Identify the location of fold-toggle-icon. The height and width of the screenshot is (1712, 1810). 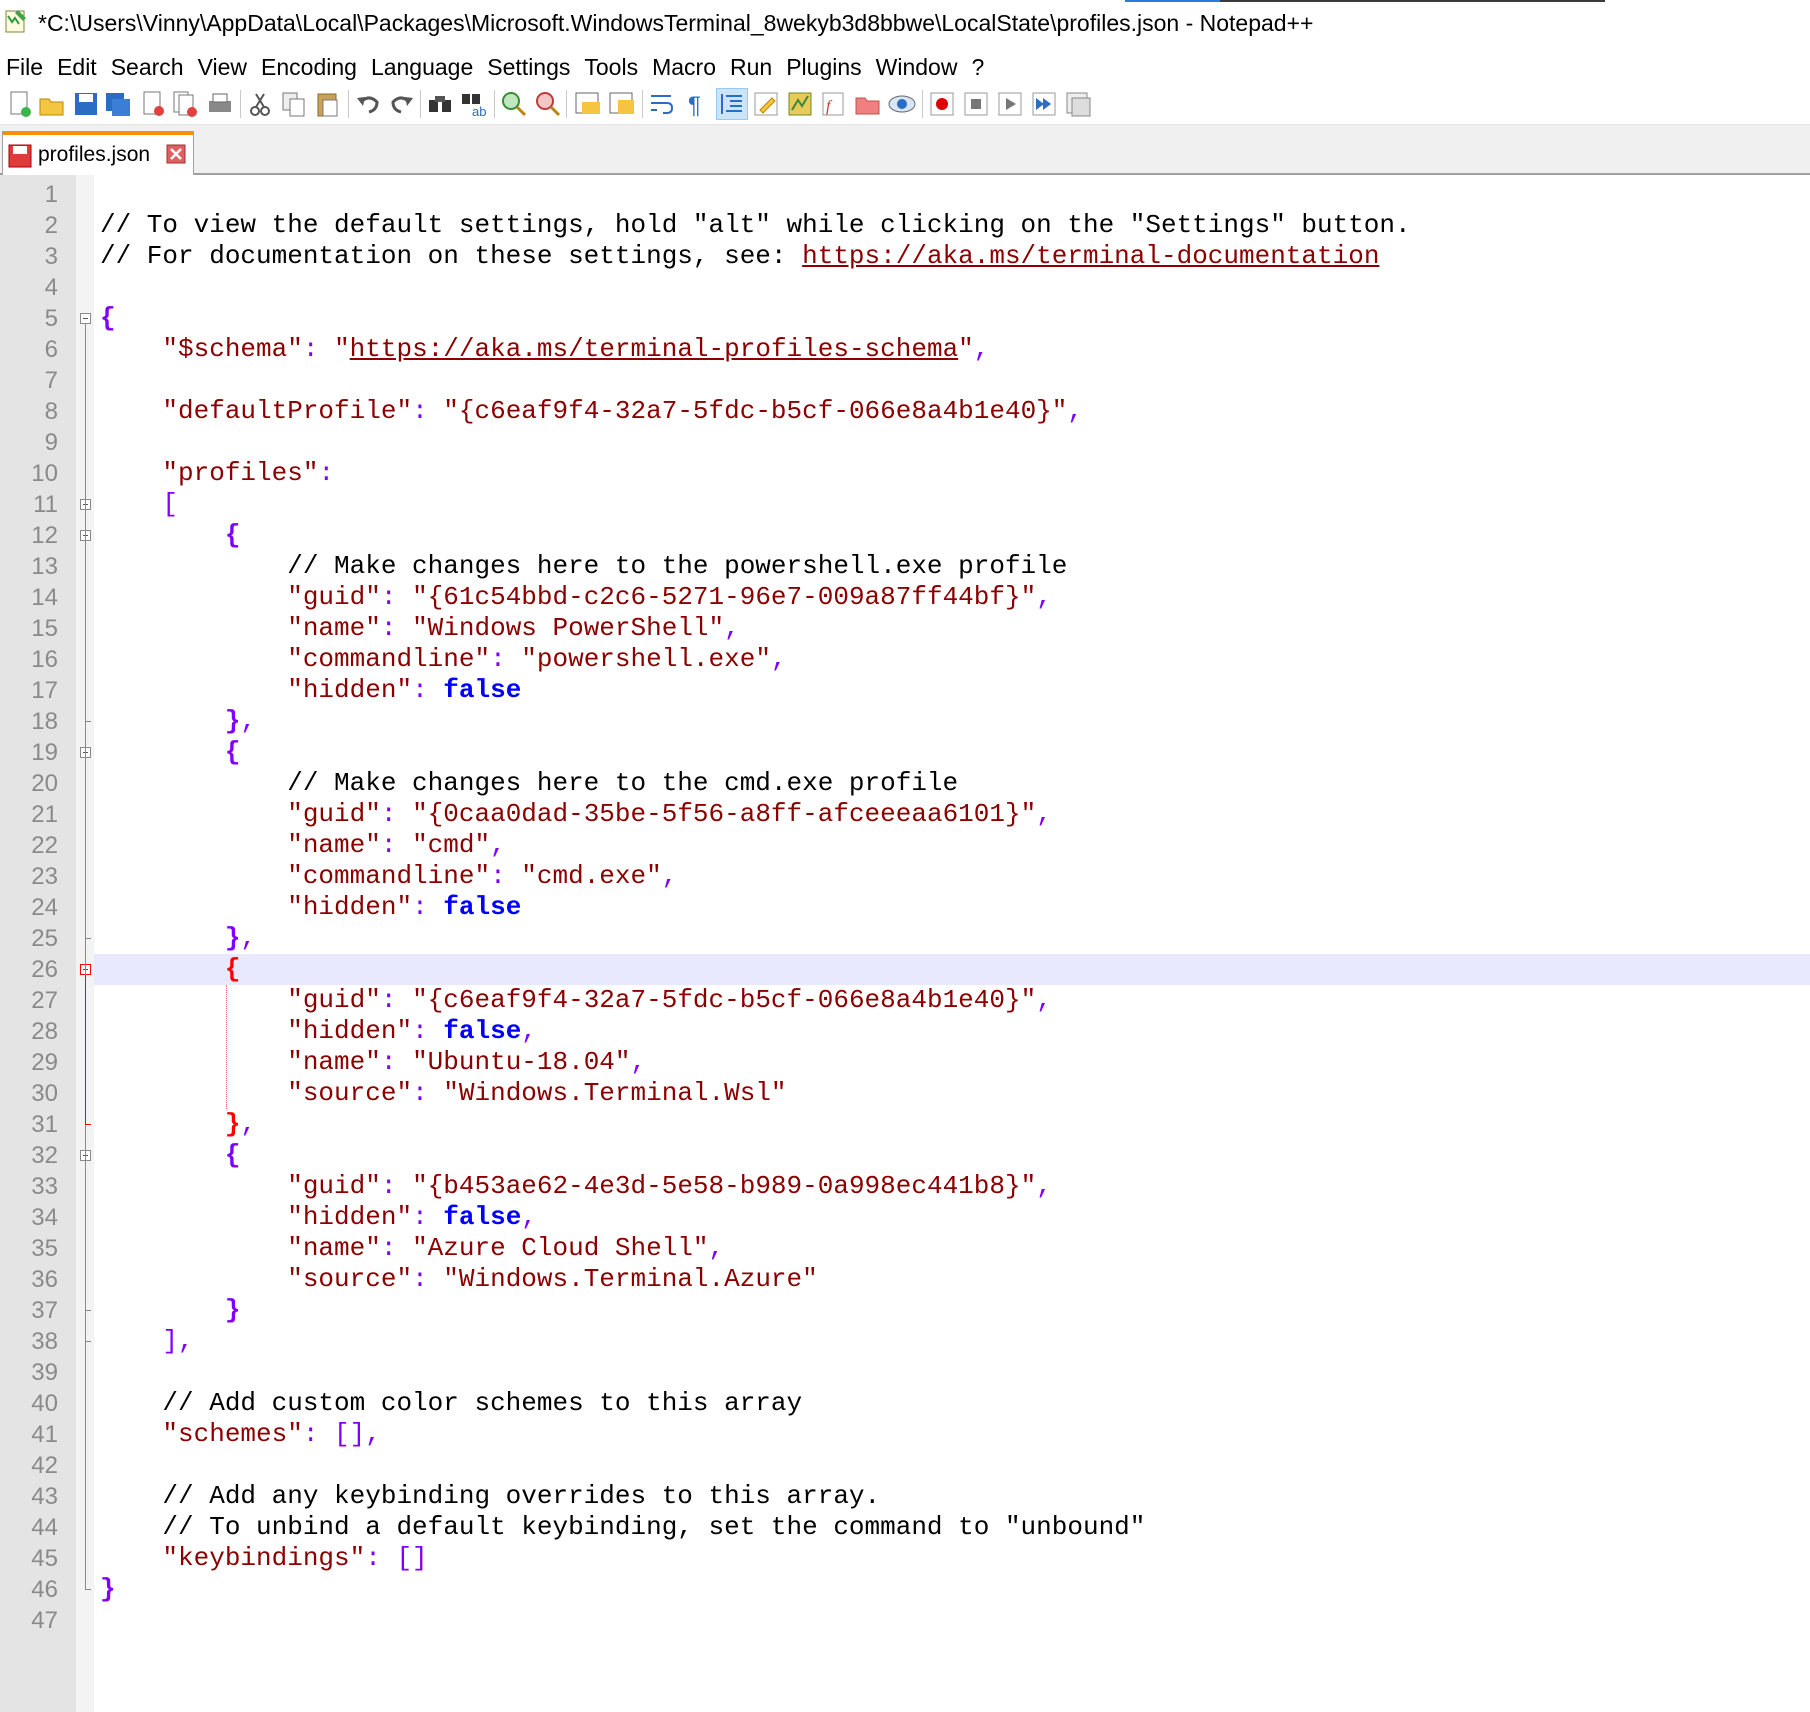
(85, 318).